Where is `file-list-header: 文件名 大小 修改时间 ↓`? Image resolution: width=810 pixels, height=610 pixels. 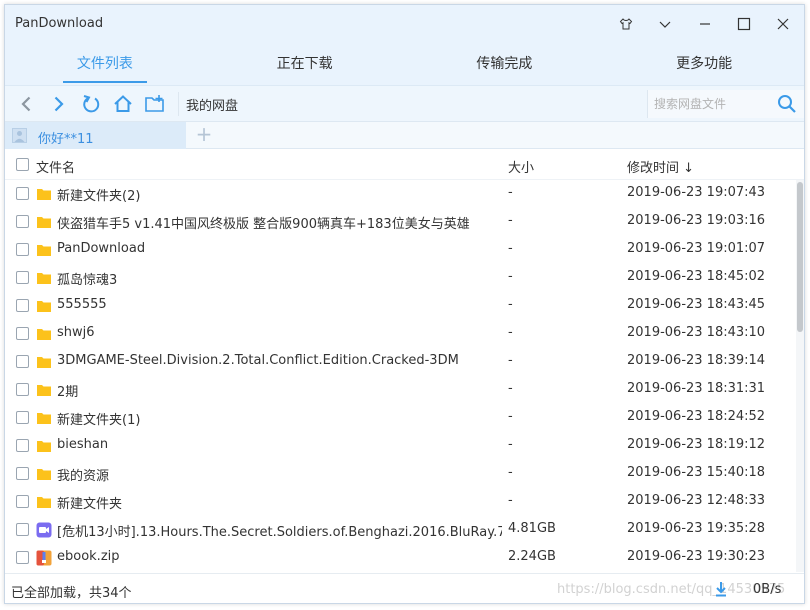 file-list-header: 文件名 大小 修改时间 ↓ is located at coordinates (404, 165).